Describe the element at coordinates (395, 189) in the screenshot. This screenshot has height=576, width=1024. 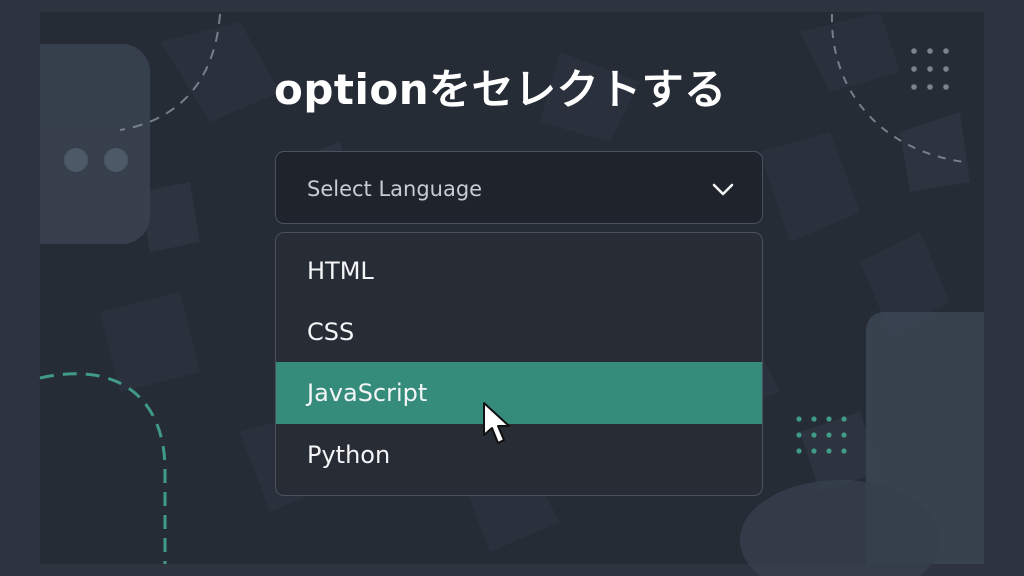
I see `select-placeholder: Select Language` at that location.